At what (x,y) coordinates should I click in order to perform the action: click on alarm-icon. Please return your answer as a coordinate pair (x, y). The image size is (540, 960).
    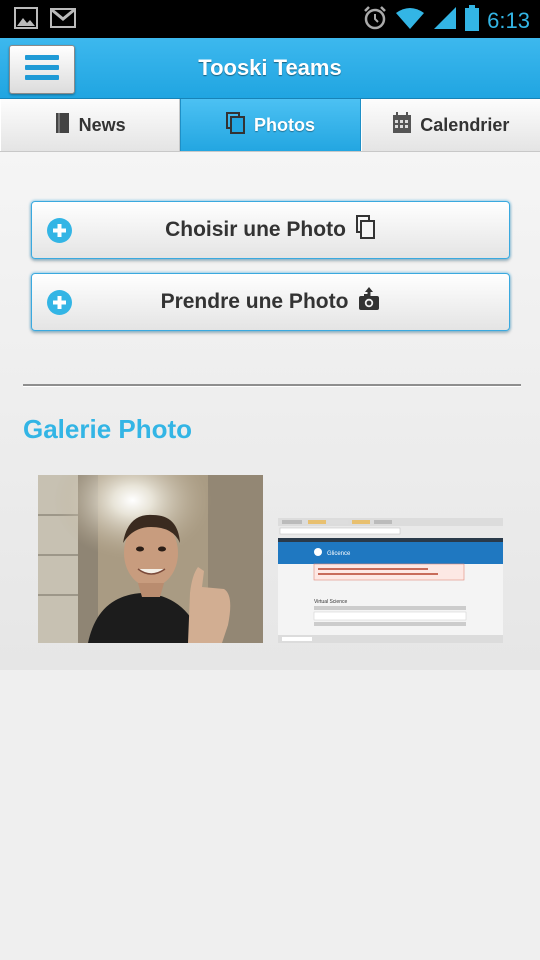
    Looking at the image, I should click on (375, 20).